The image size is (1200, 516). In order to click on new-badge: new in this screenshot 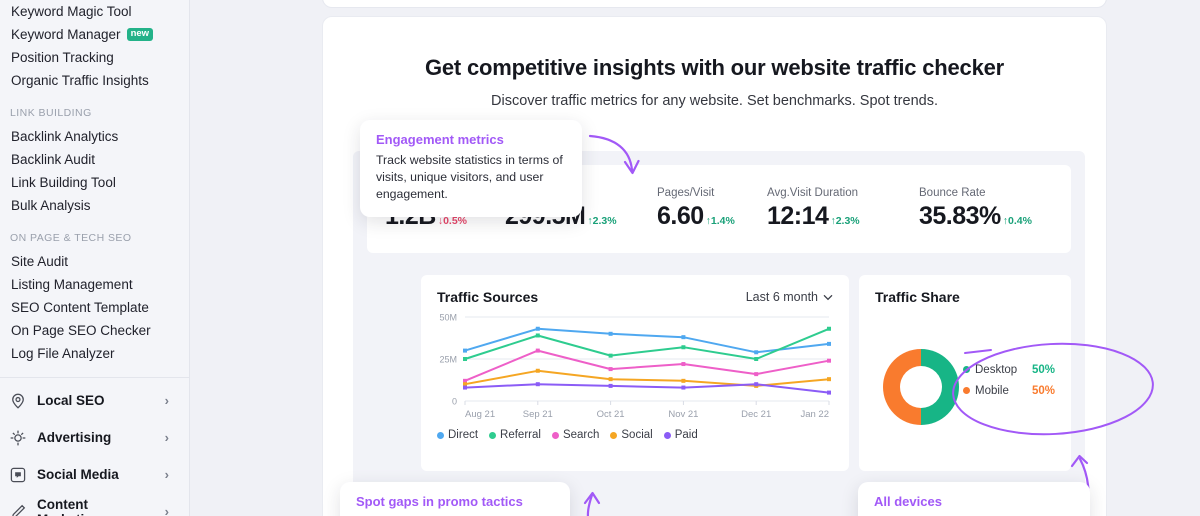, I will do `click(140, 34)`.